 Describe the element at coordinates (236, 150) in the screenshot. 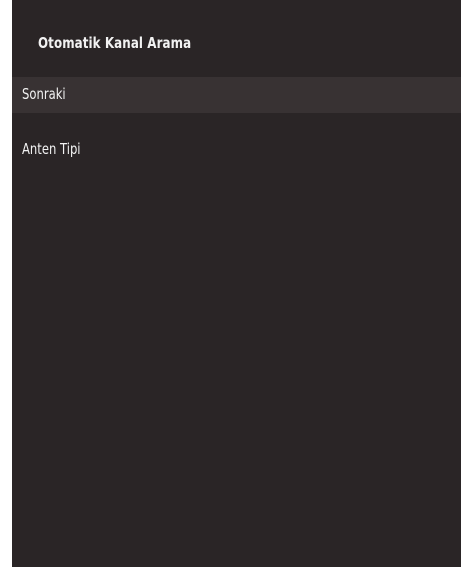

I see `menu-item-antenna-type: Anten Tipi` at that location.